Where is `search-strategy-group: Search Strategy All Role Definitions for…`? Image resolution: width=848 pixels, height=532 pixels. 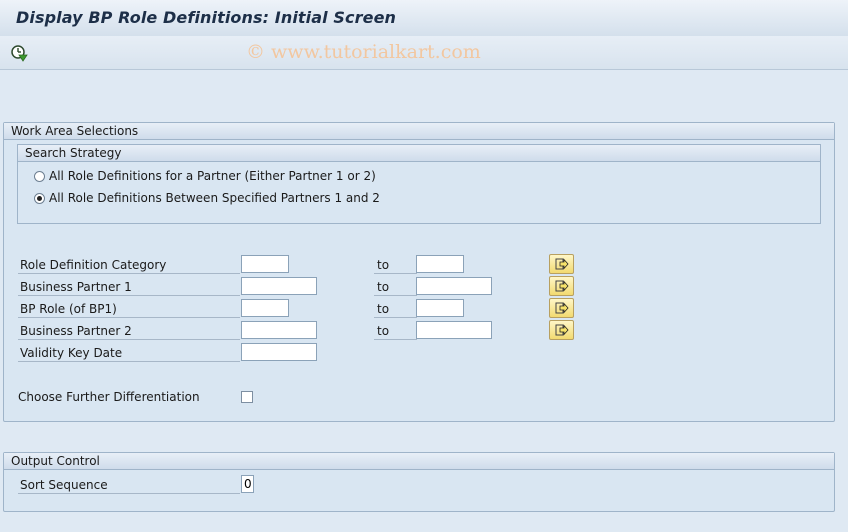 search-strategy-group: Search Strategy All Role Definitions for… is located at coordinates (419, 184).